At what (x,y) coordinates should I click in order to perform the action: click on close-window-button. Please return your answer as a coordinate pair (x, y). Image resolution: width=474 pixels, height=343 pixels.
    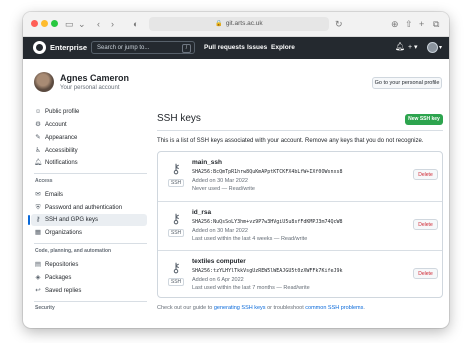
    Looking at the image, I should click on (34, 23).